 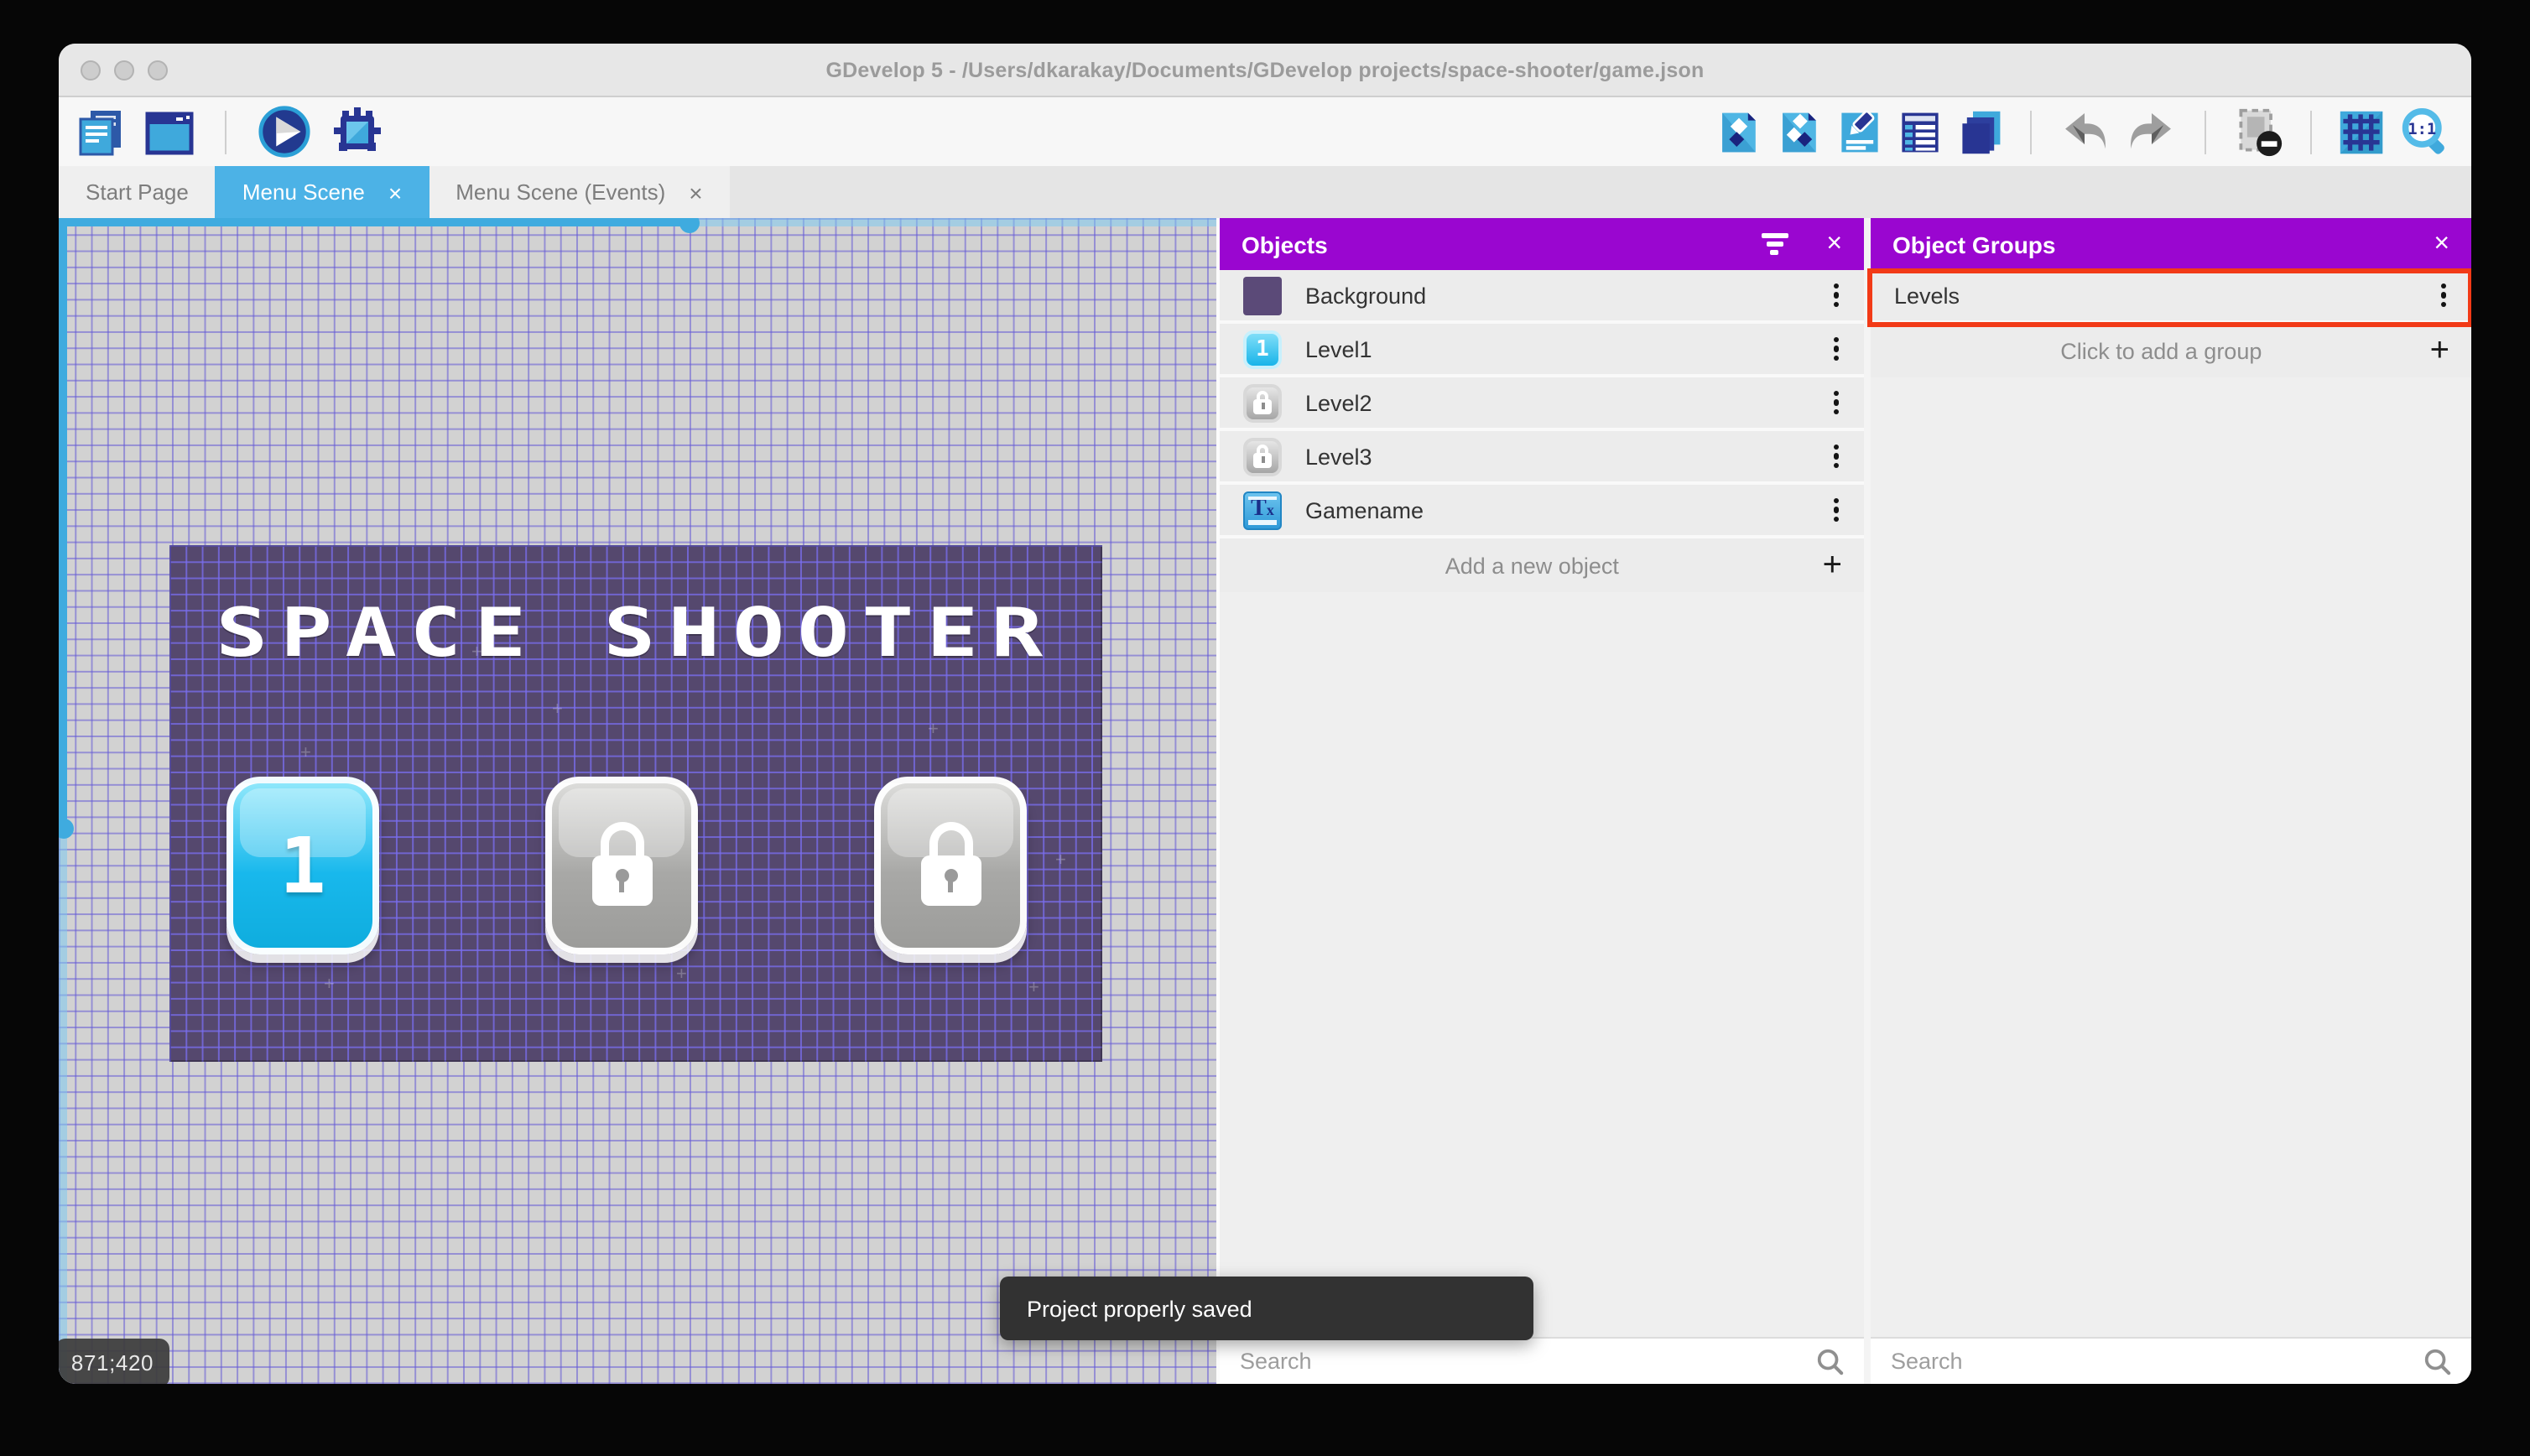 I want to click on object-label: Background, so click(x=1366, y=295).